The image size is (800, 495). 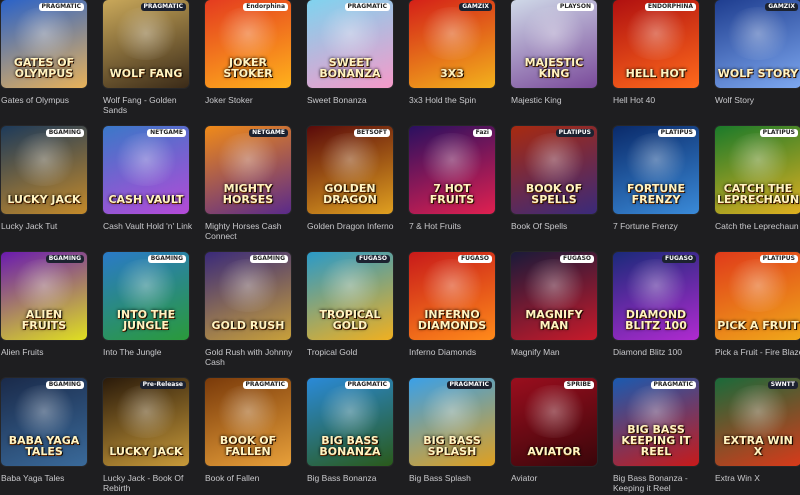 I want to click on game-title: Big Bass Bonanza - Keeping it Reel, so click(x=661, y=483).